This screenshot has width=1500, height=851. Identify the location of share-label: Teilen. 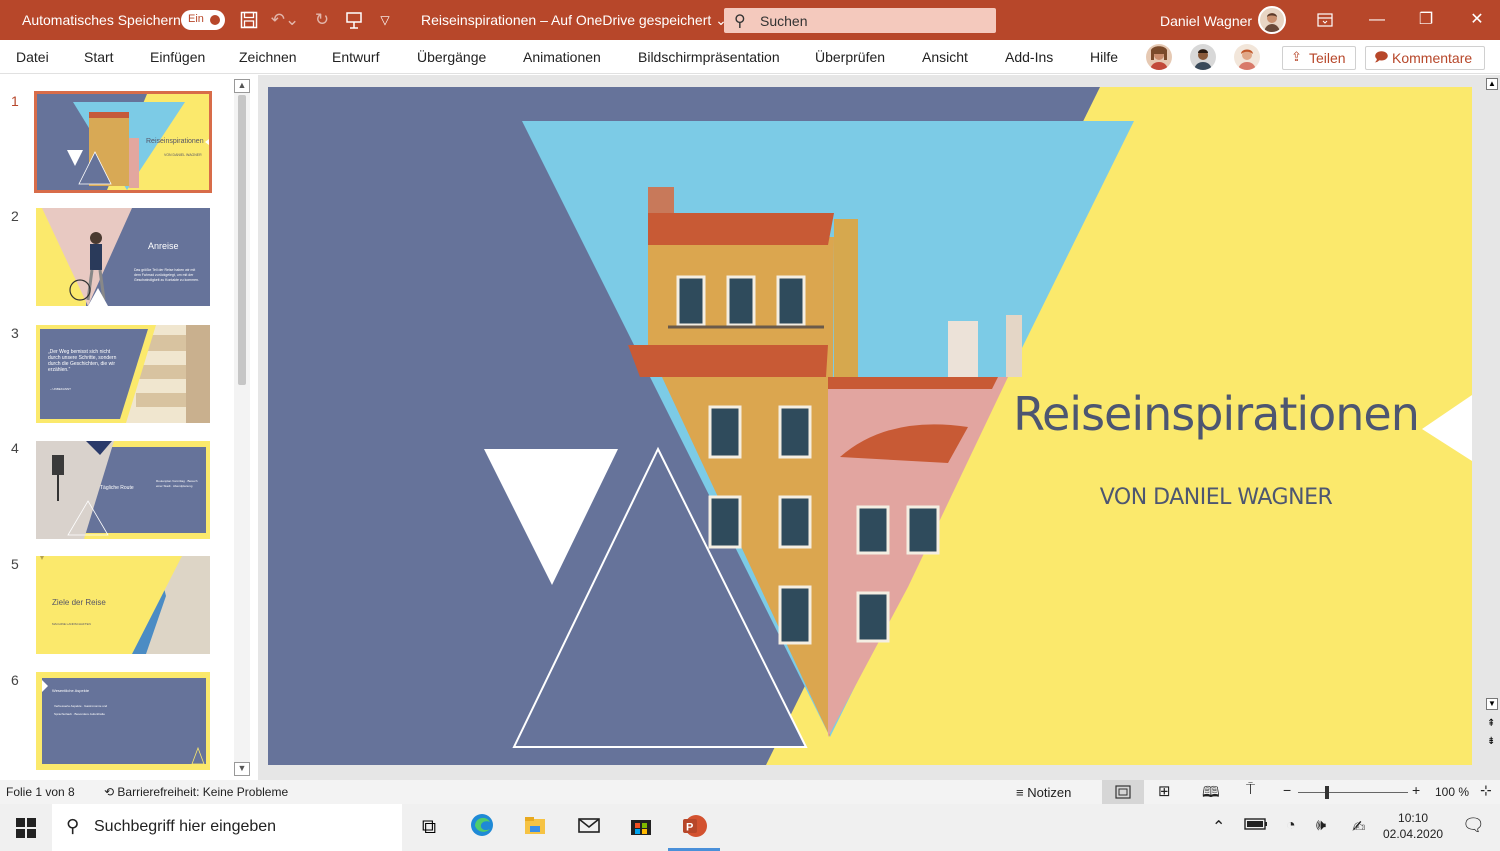
(1327, 58).